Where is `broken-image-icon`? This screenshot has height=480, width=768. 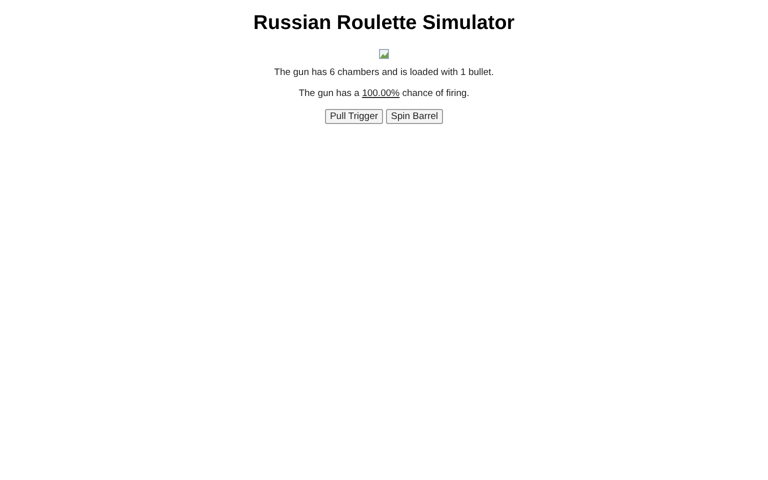 broken-image-icon is located at coordinates (384, 54).